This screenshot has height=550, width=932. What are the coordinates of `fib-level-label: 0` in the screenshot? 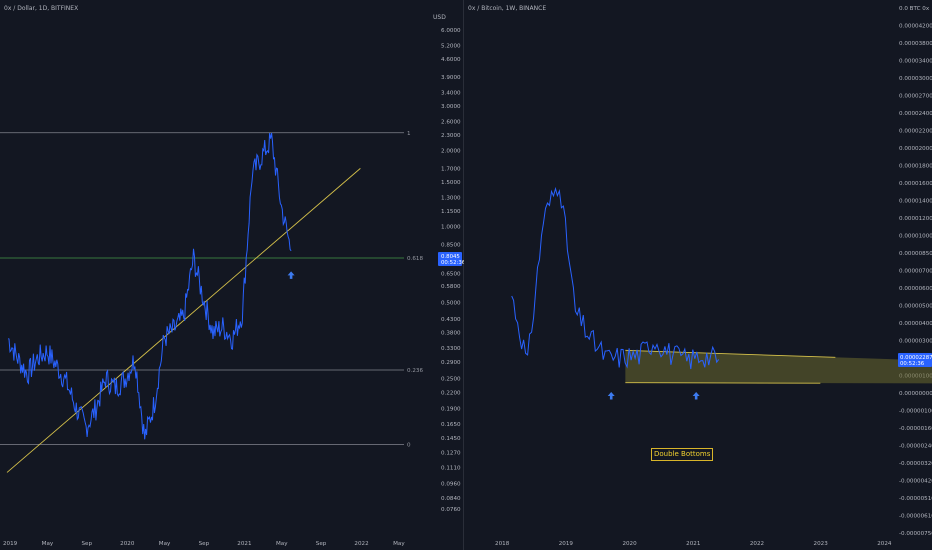 It's located at (409, 445).